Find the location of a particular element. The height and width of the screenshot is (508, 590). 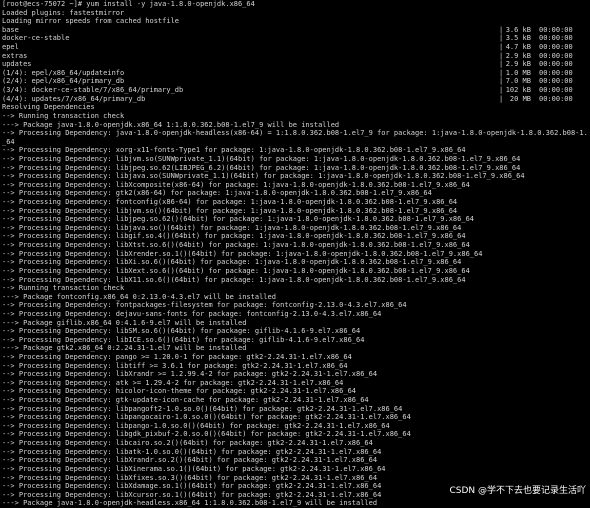

repo-name: extras is located at coordinates (15, 55).